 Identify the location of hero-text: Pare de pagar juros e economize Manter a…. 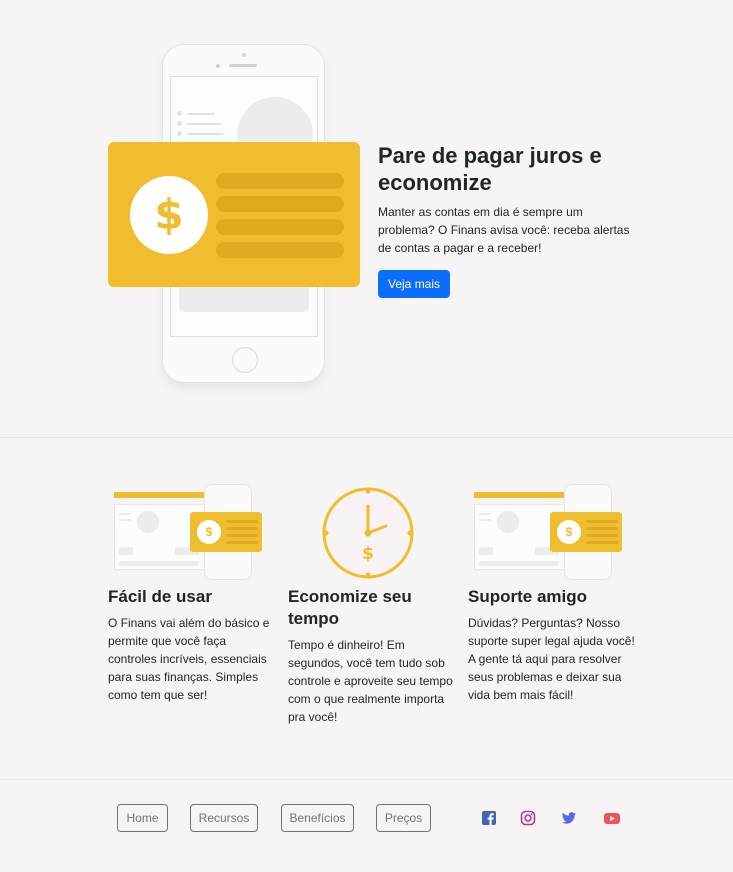
(508, 220).